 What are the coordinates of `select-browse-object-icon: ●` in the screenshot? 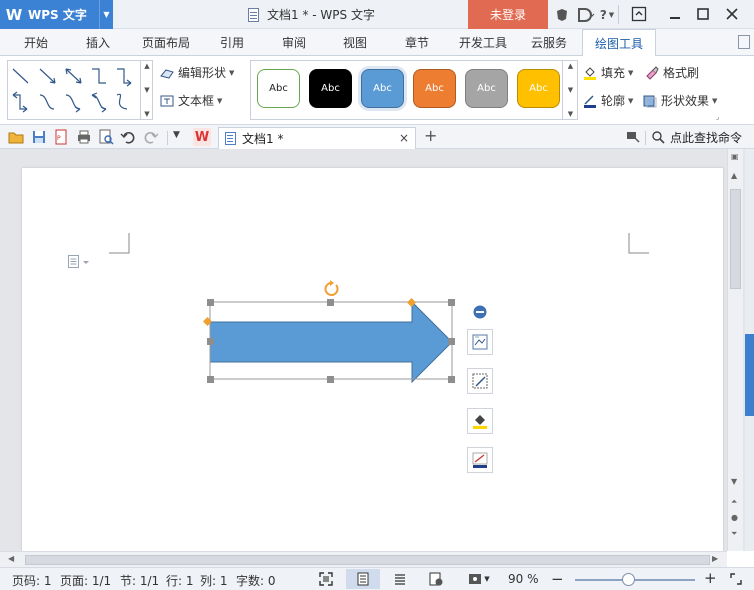 It's located at (734, 517).